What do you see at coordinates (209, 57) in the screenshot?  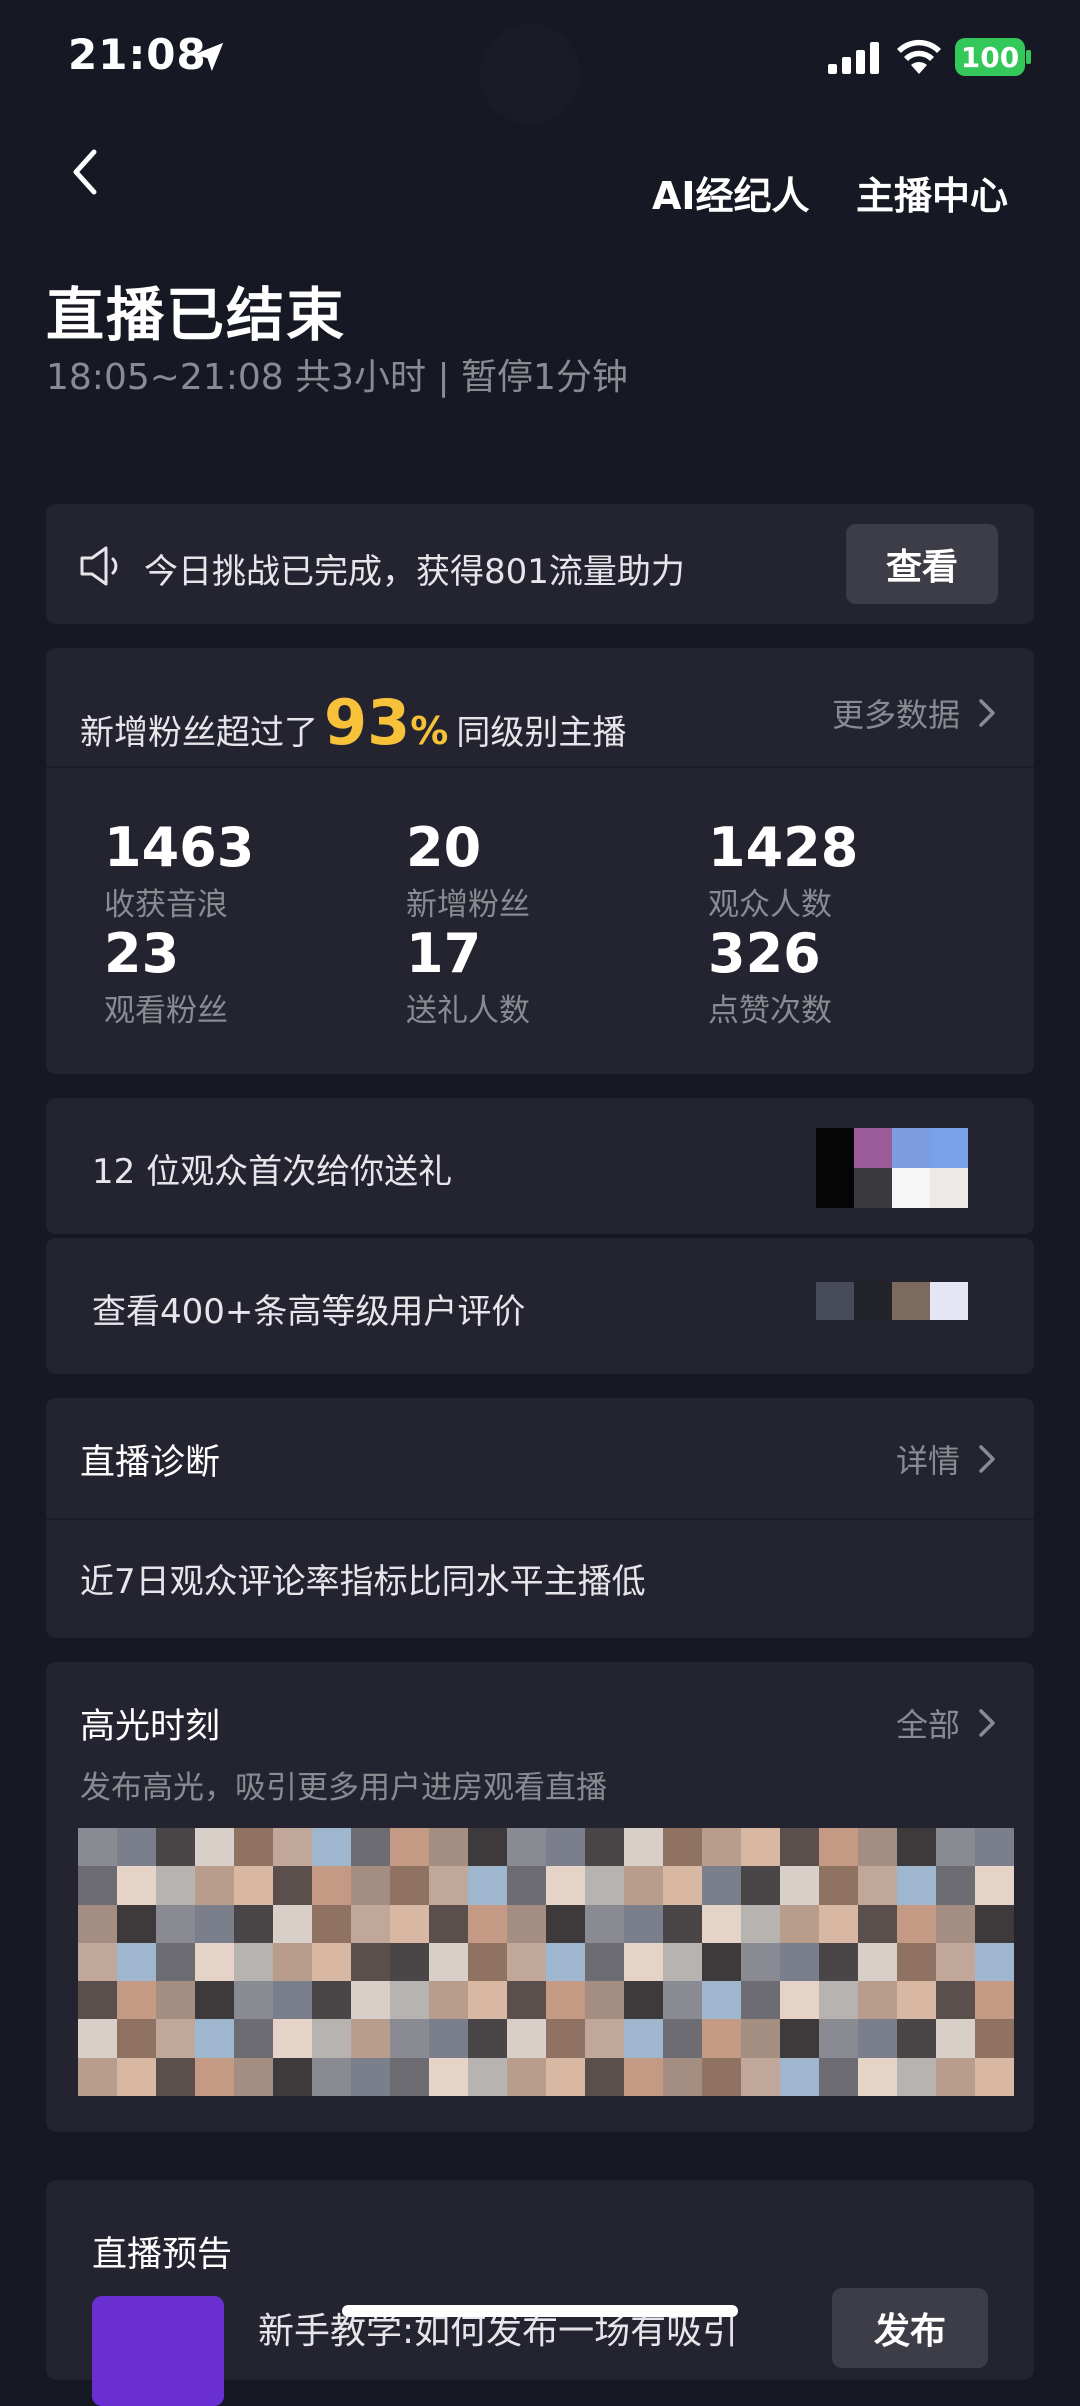 I see `location-arrow-icon` at bounding box center [209, 57].